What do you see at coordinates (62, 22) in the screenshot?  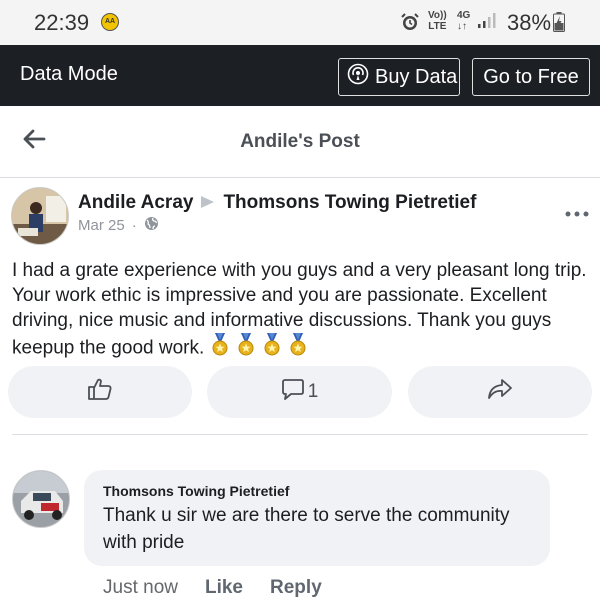 I see `status-time: 22:39` at bounding box center [62, 22].